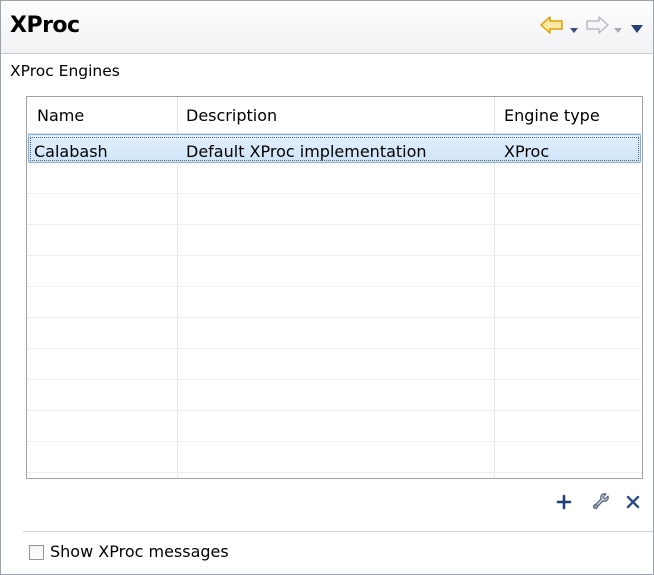 The height and width of the screenshot is (575, 654). What do you see at coordinates (36, 552) in the screenshot?
I see `show-messages-checkbox` at bounding box center [36, 552].